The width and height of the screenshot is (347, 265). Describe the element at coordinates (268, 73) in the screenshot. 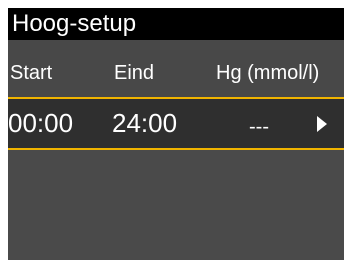

I see `column-header-hg: Hg (mmol/l)` at that location.